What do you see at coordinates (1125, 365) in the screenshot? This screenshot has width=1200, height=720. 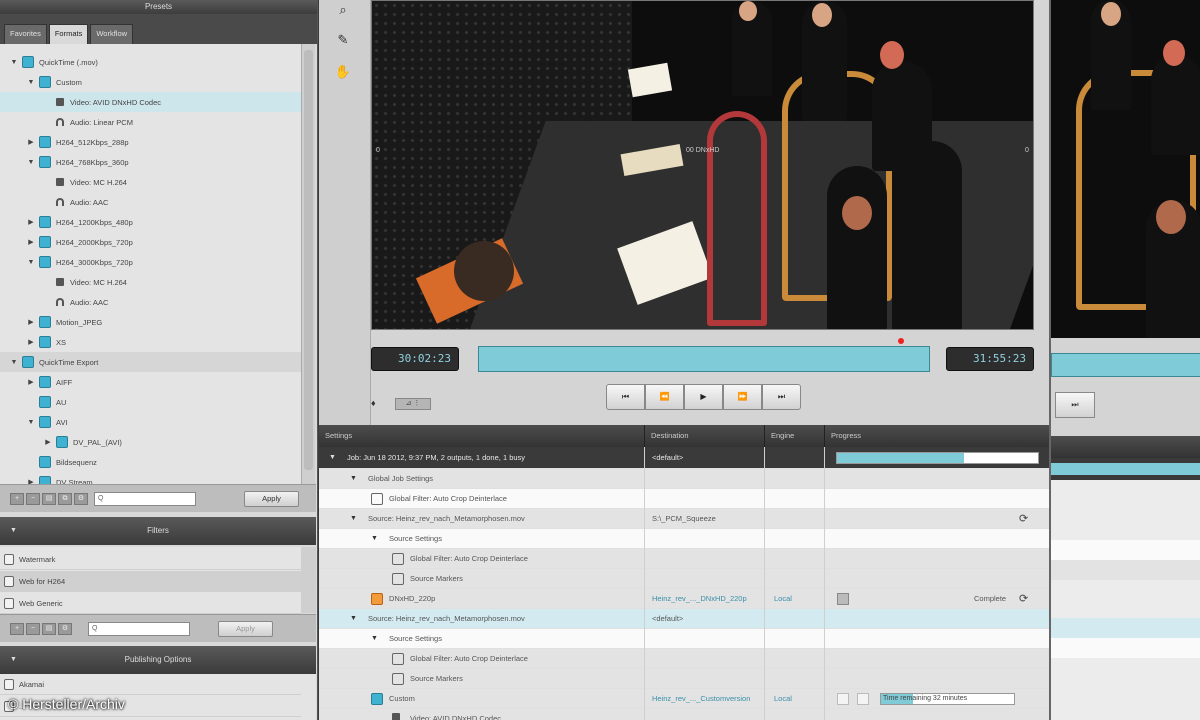 I see `duplicate-scrubber` at bounding box center [1125, 365].